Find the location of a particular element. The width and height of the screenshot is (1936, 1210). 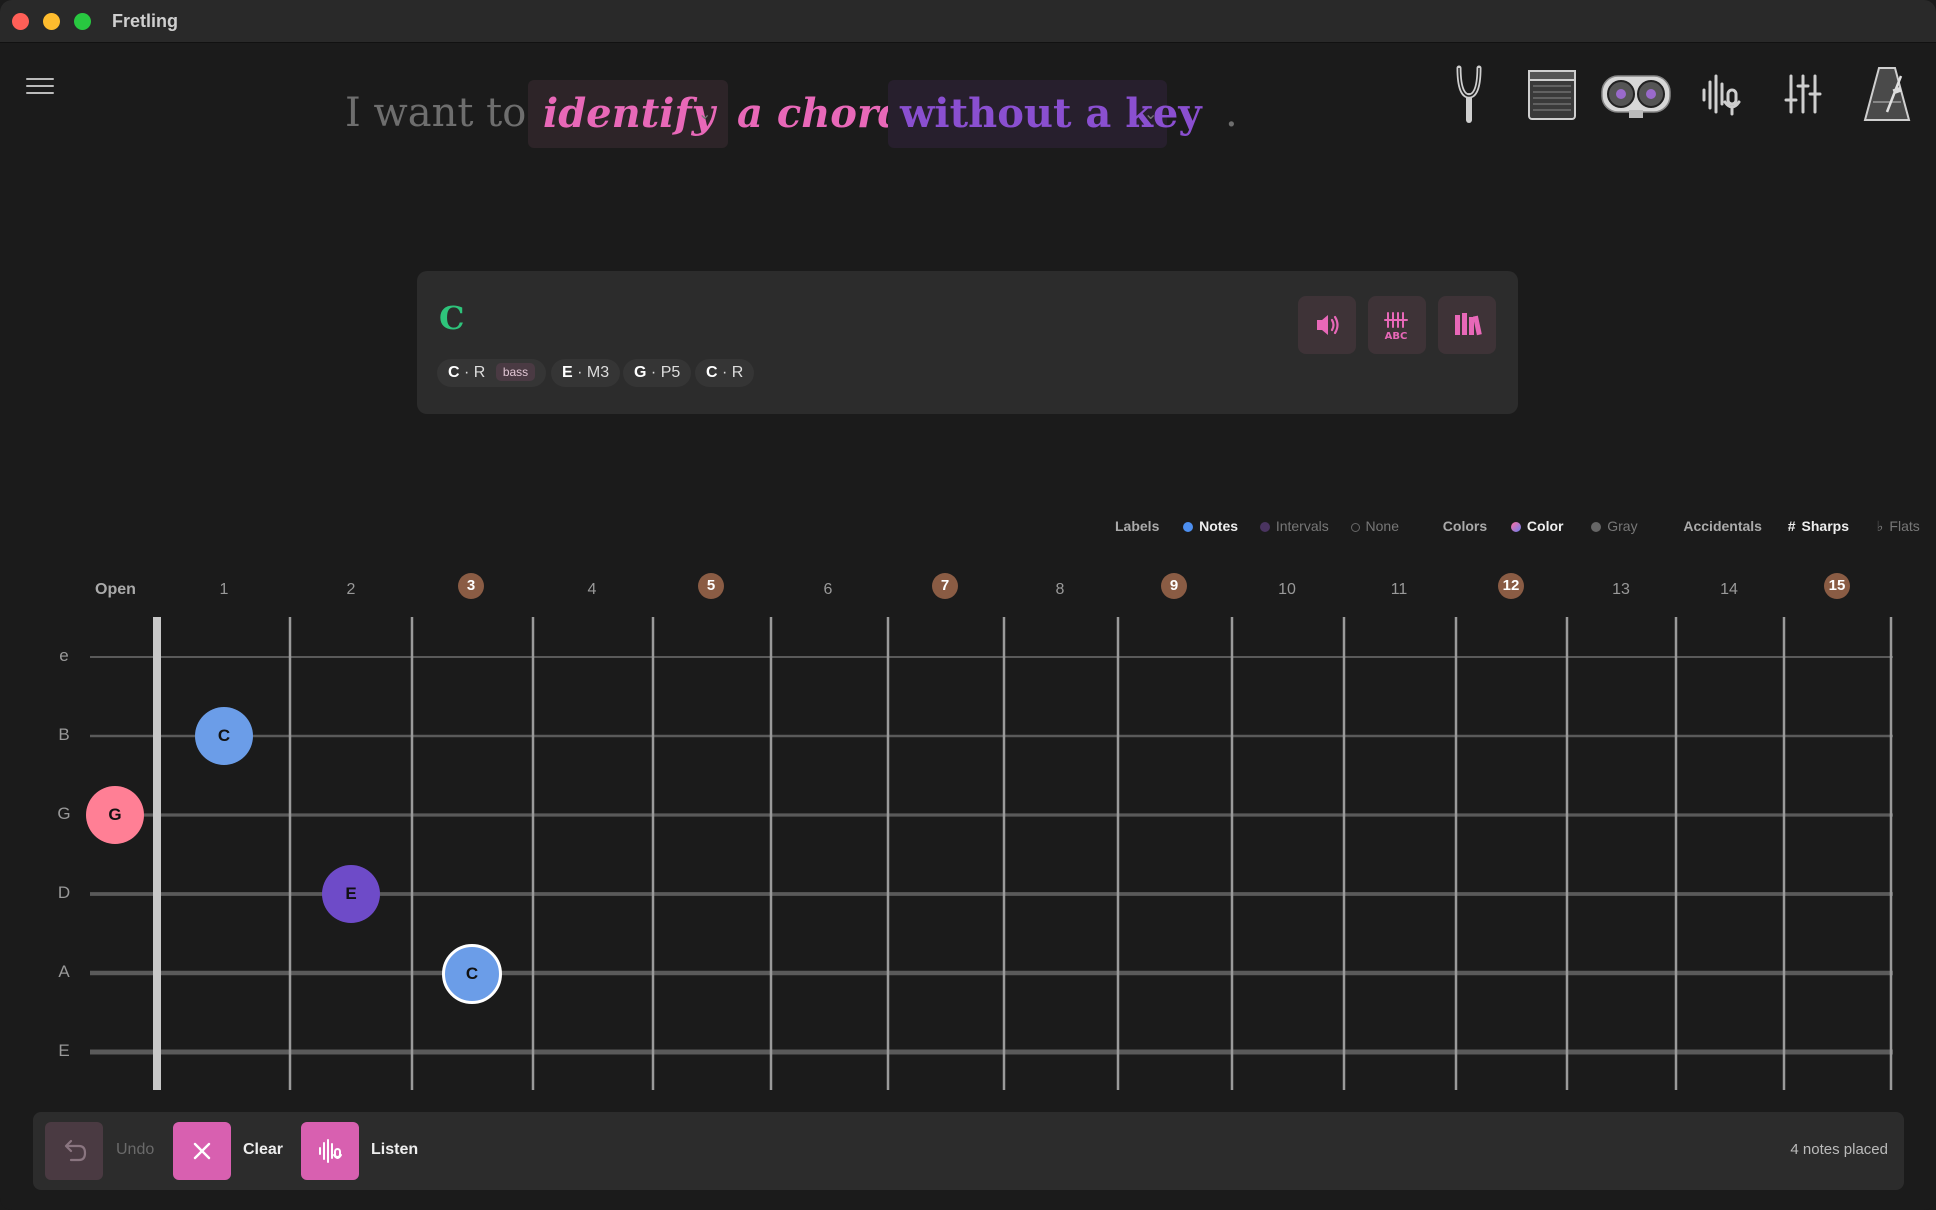

string-label-G: G is located at coordinates (64, 813).